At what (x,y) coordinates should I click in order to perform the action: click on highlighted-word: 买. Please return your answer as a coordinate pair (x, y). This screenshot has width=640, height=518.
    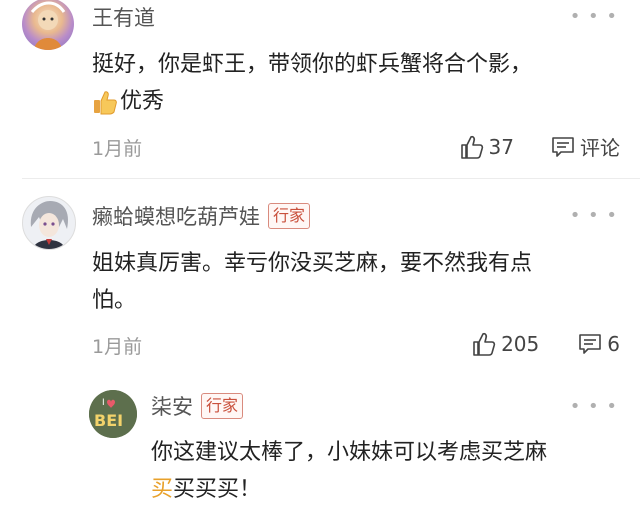
    Looking at the image, I should click on (162, 489).